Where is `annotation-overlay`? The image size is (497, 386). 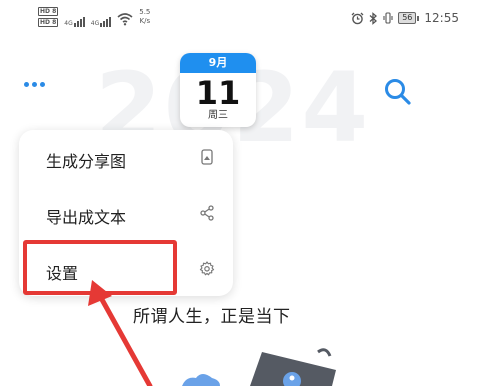 annotation-overlay is located at coordinates (212, 333).